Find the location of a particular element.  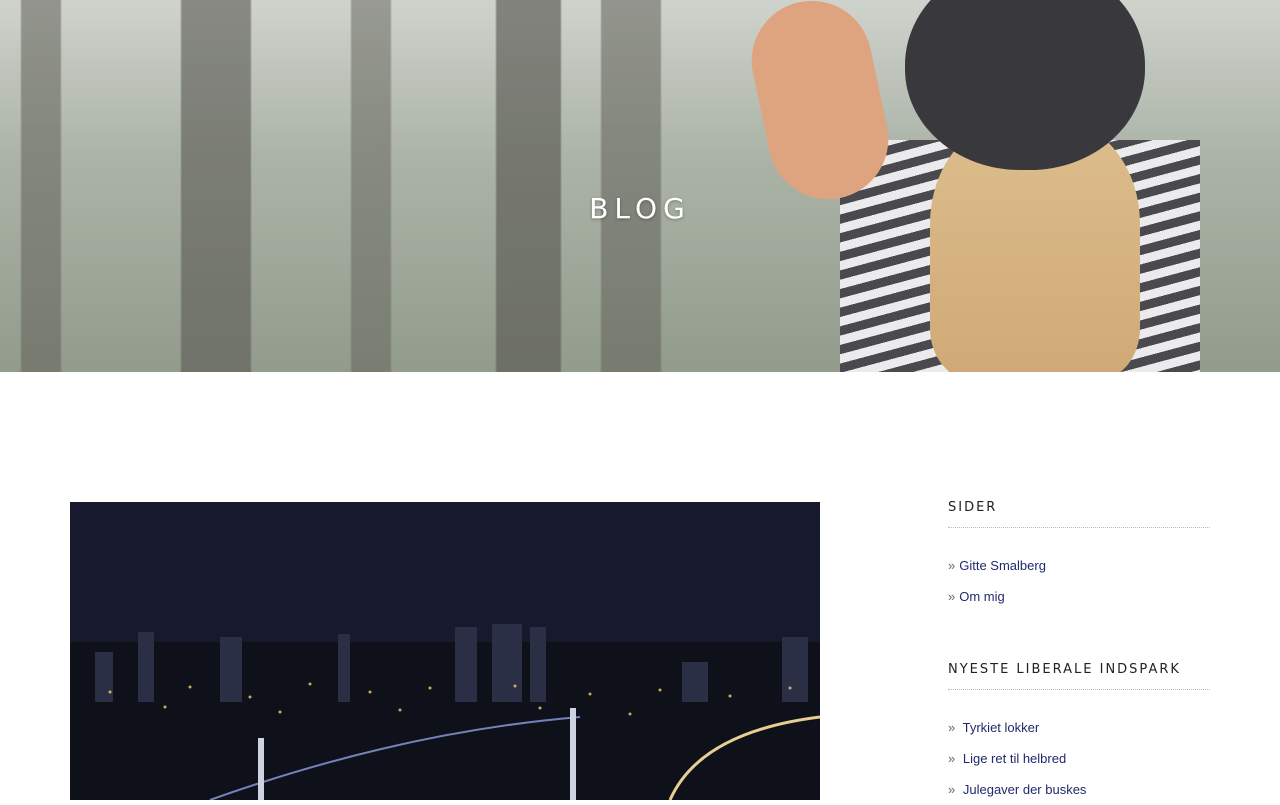

list-item: » Gitte Smalberg is located at coordinates (1079, 565).